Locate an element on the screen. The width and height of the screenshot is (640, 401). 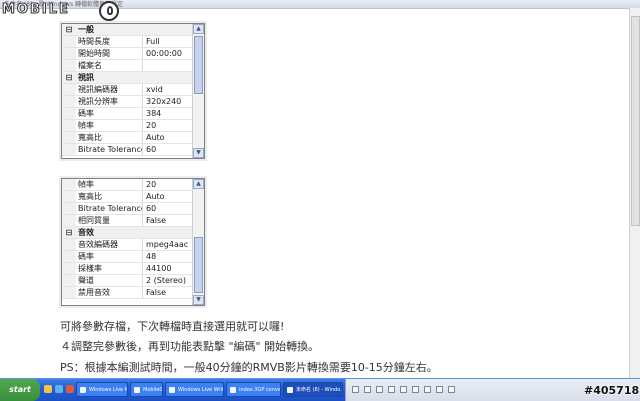
property-row: 碼率 384 is located at coordinates (127, 114).